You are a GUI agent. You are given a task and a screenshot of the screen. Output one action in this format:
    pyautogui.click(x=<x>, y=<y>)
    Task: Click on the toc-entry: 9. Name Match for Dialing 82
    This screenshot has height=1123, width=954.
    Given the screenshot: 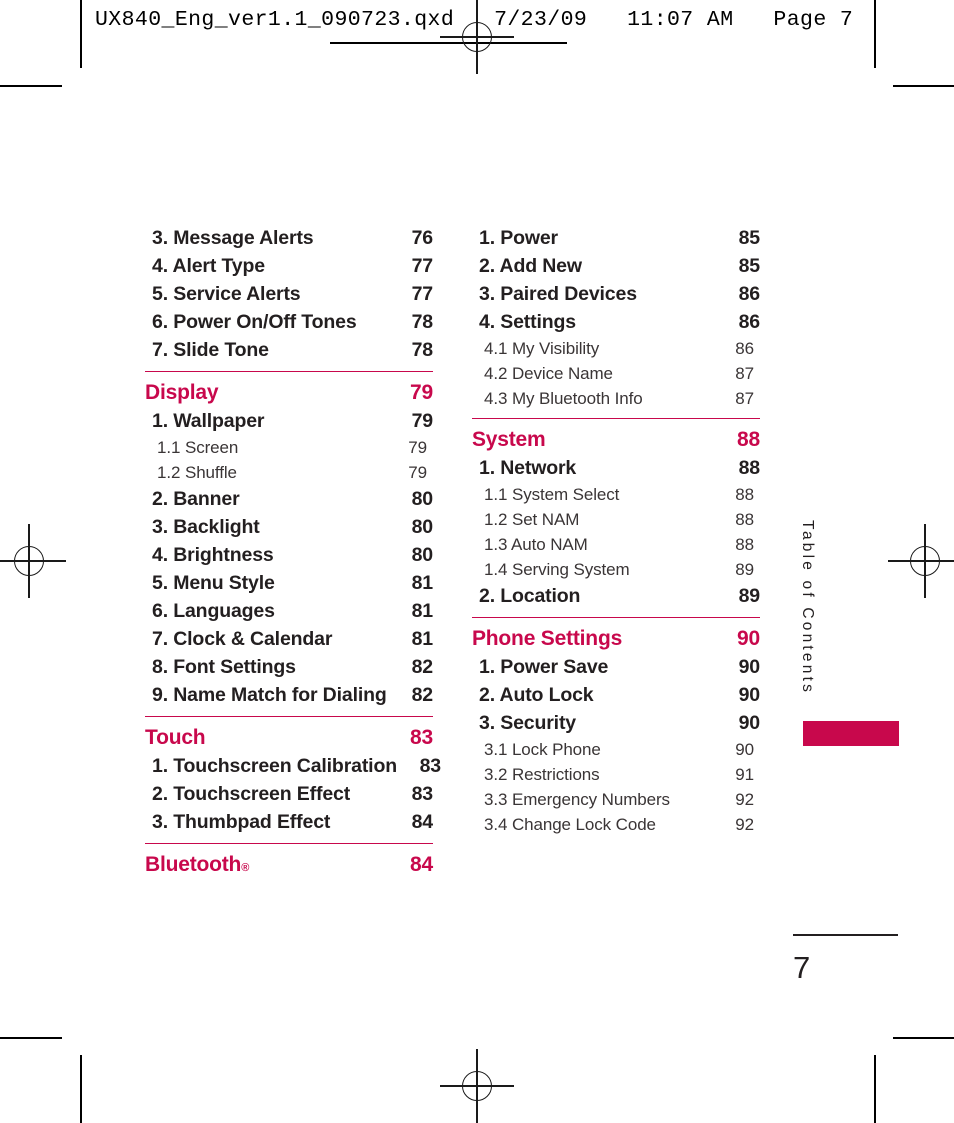 What is the action you would take?
    pyautogui.click(x=289, y=695)
    